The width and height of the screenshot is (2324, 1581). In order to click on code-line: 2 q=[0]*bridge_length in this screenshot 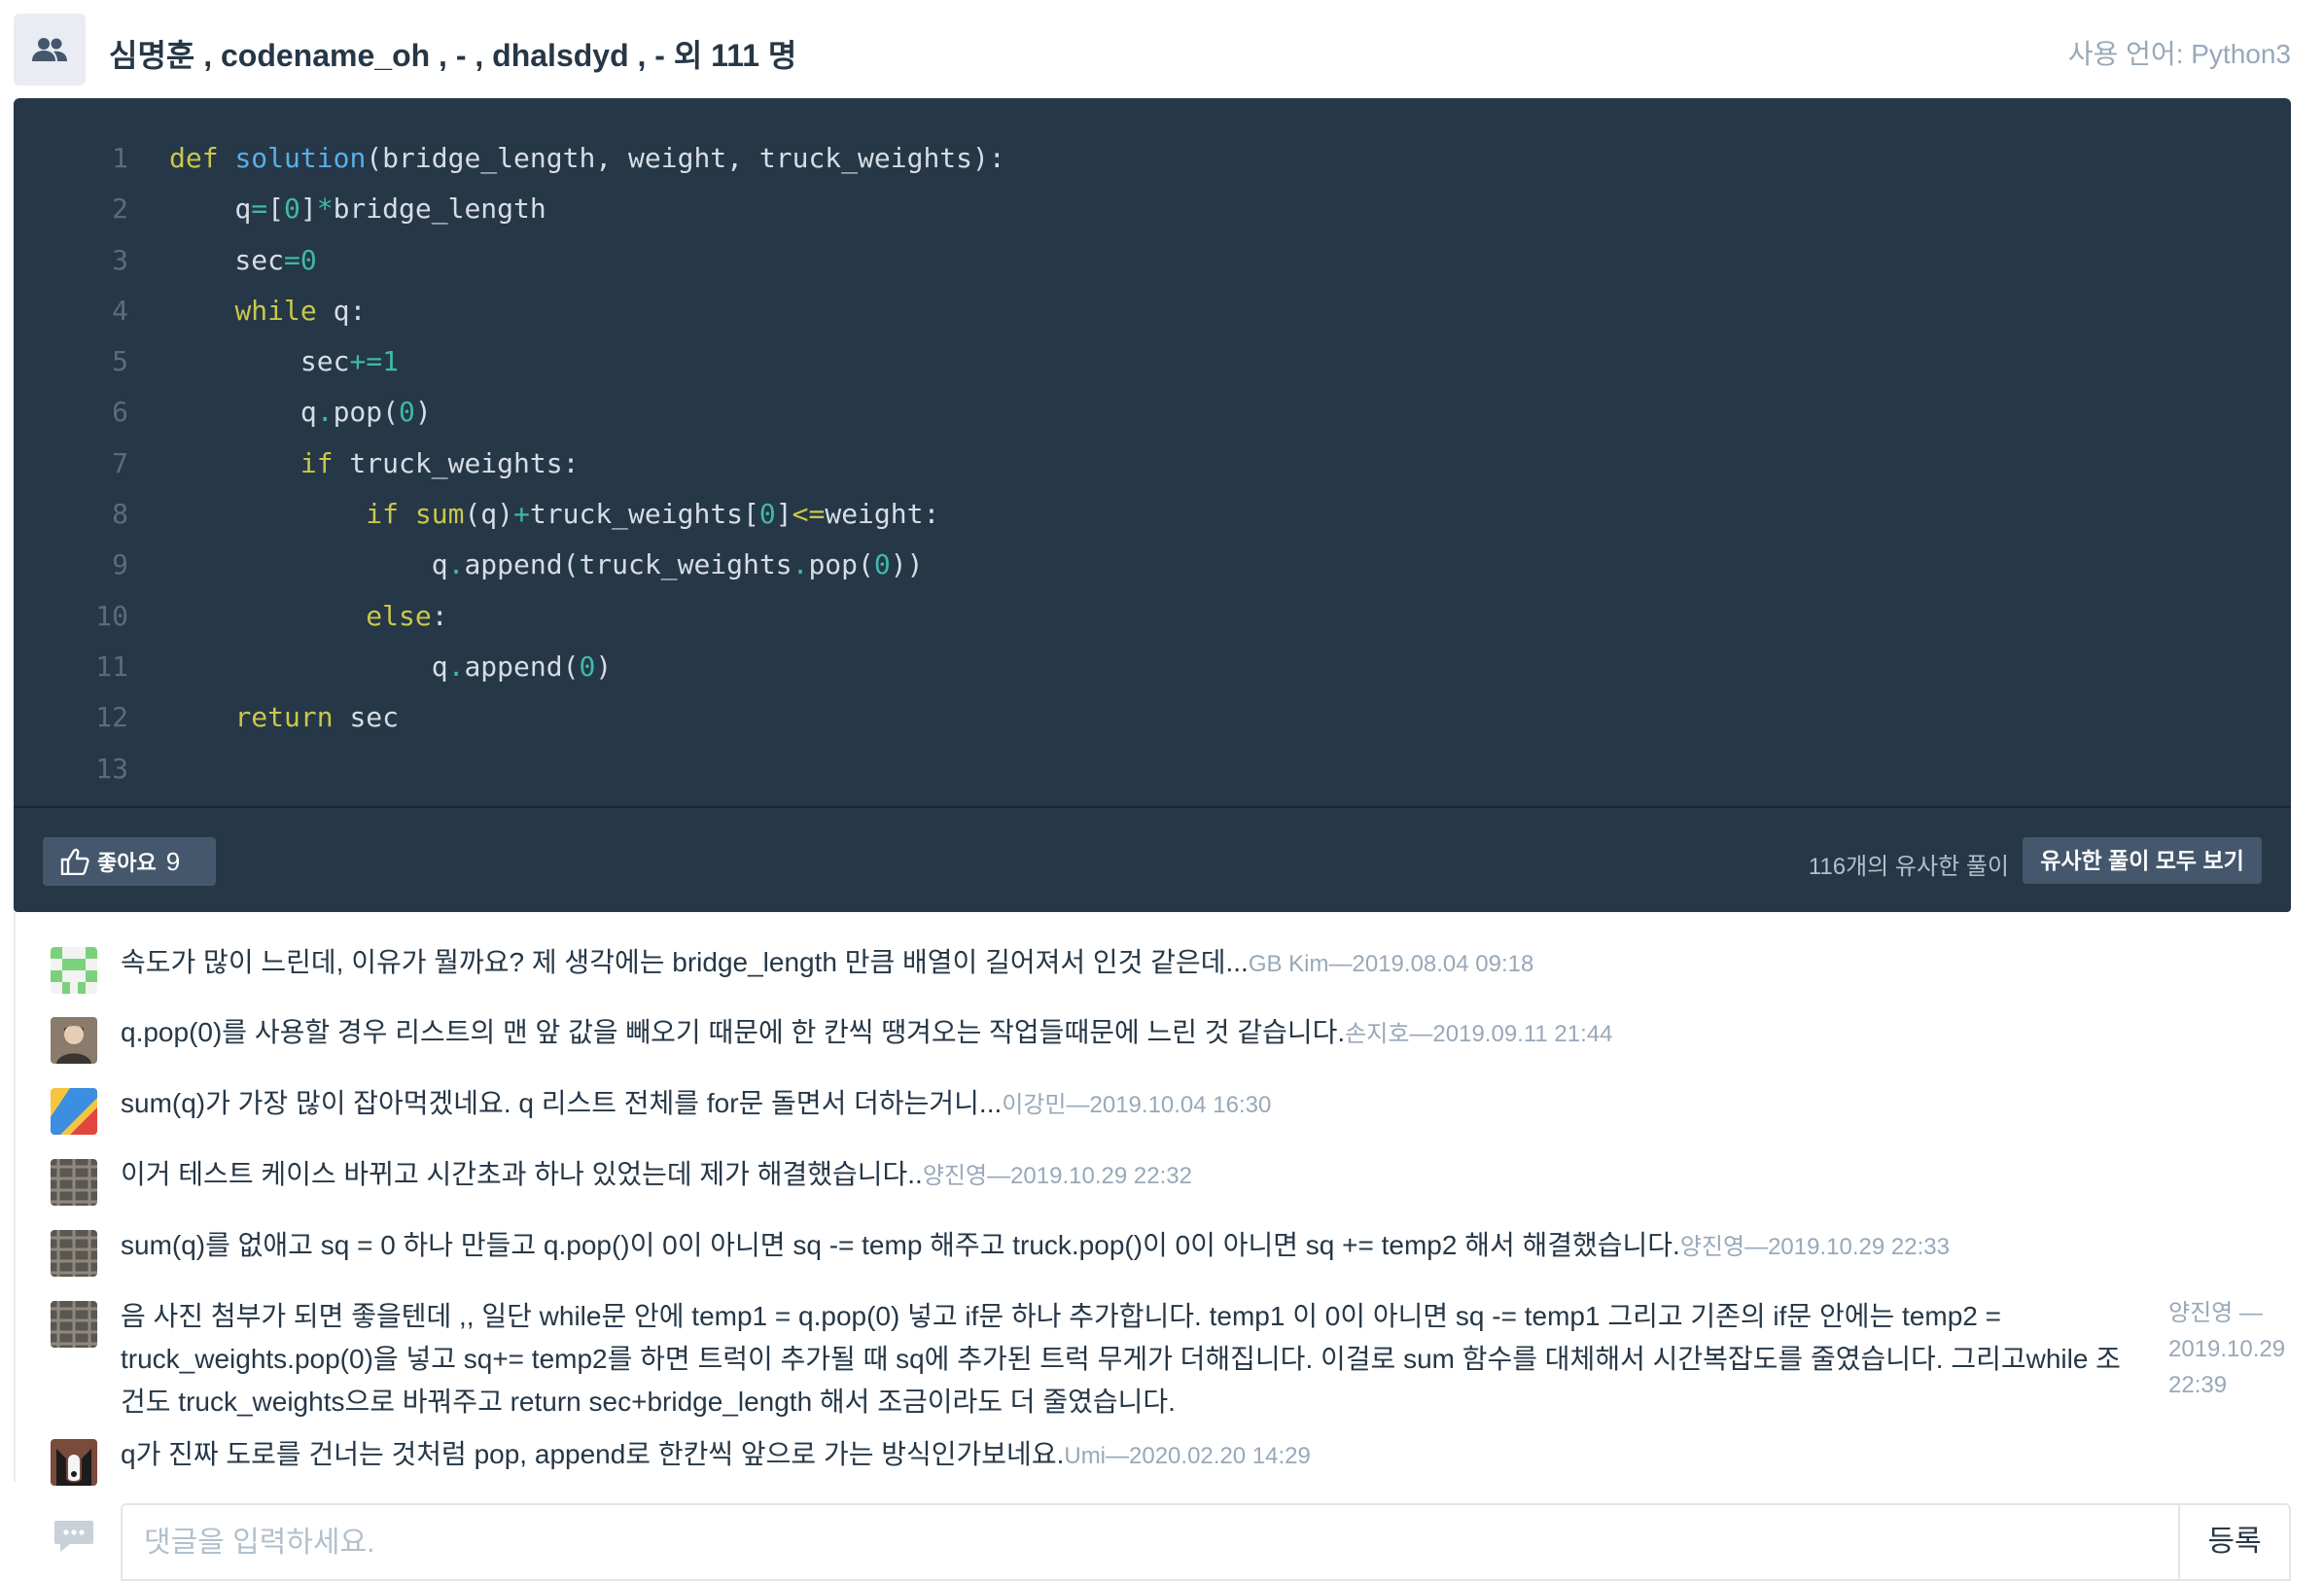, I will do `click(329, 209)`.